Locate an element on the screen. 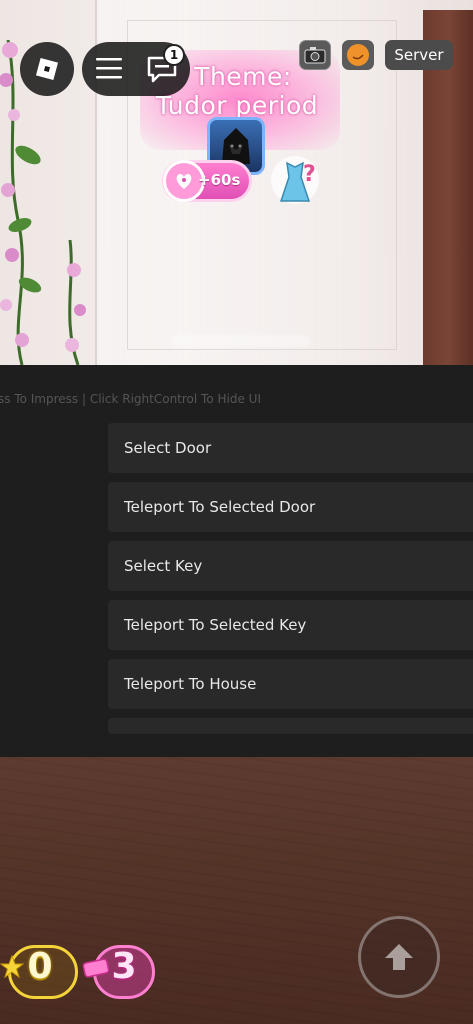 This screenshot has height=1024, width=473. chat-notification-badge: 1 is located at coordinates (174, 55).